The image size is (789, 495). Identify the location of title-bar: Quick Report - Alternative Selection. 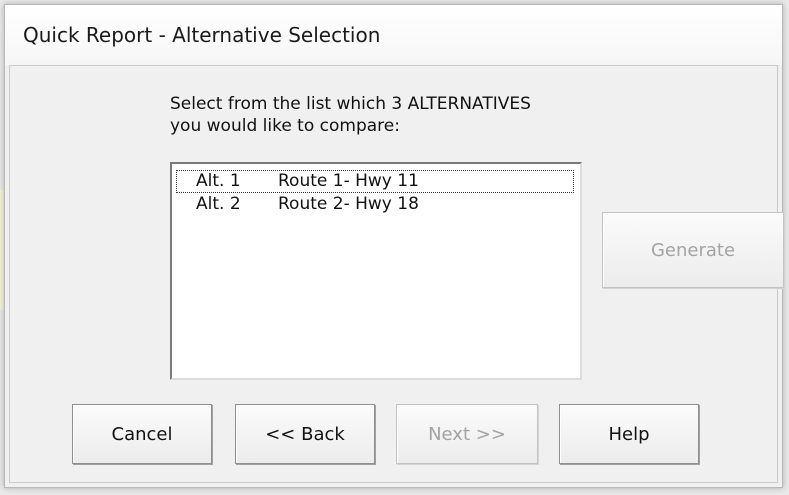
(393, 35).